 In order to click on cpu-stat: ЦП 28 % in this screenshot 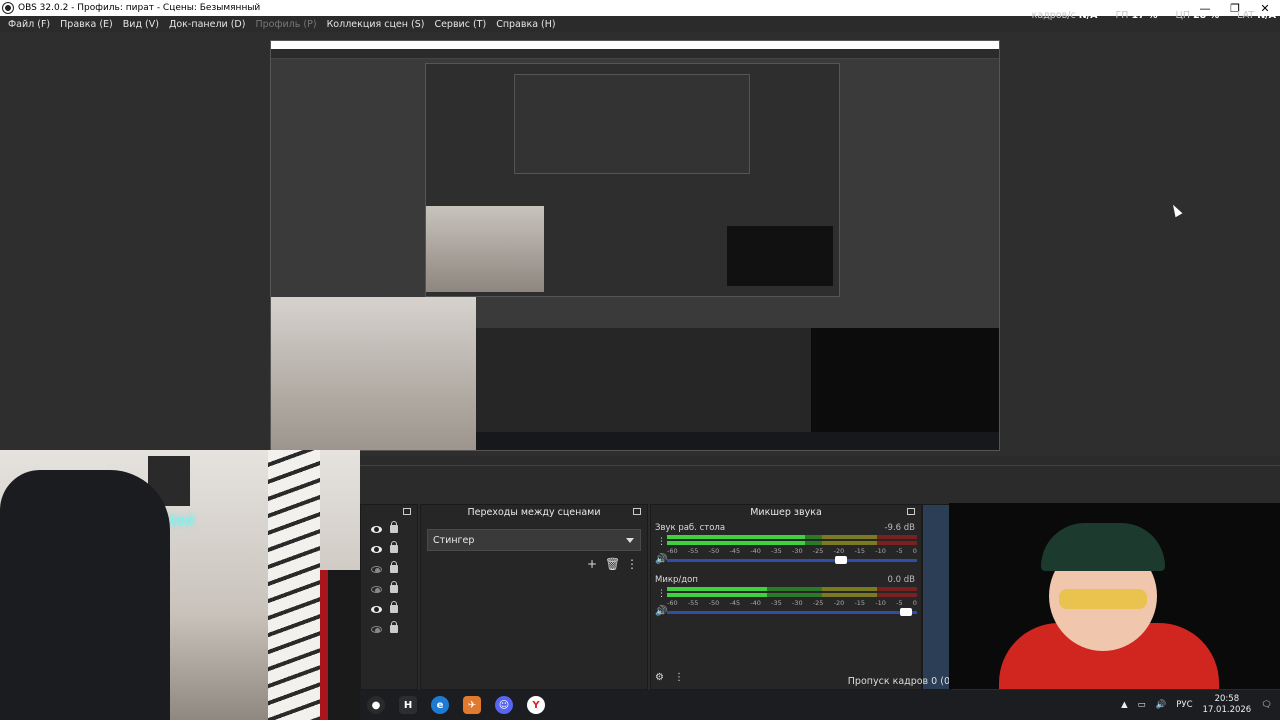, I will do `click(1197, 15)`.